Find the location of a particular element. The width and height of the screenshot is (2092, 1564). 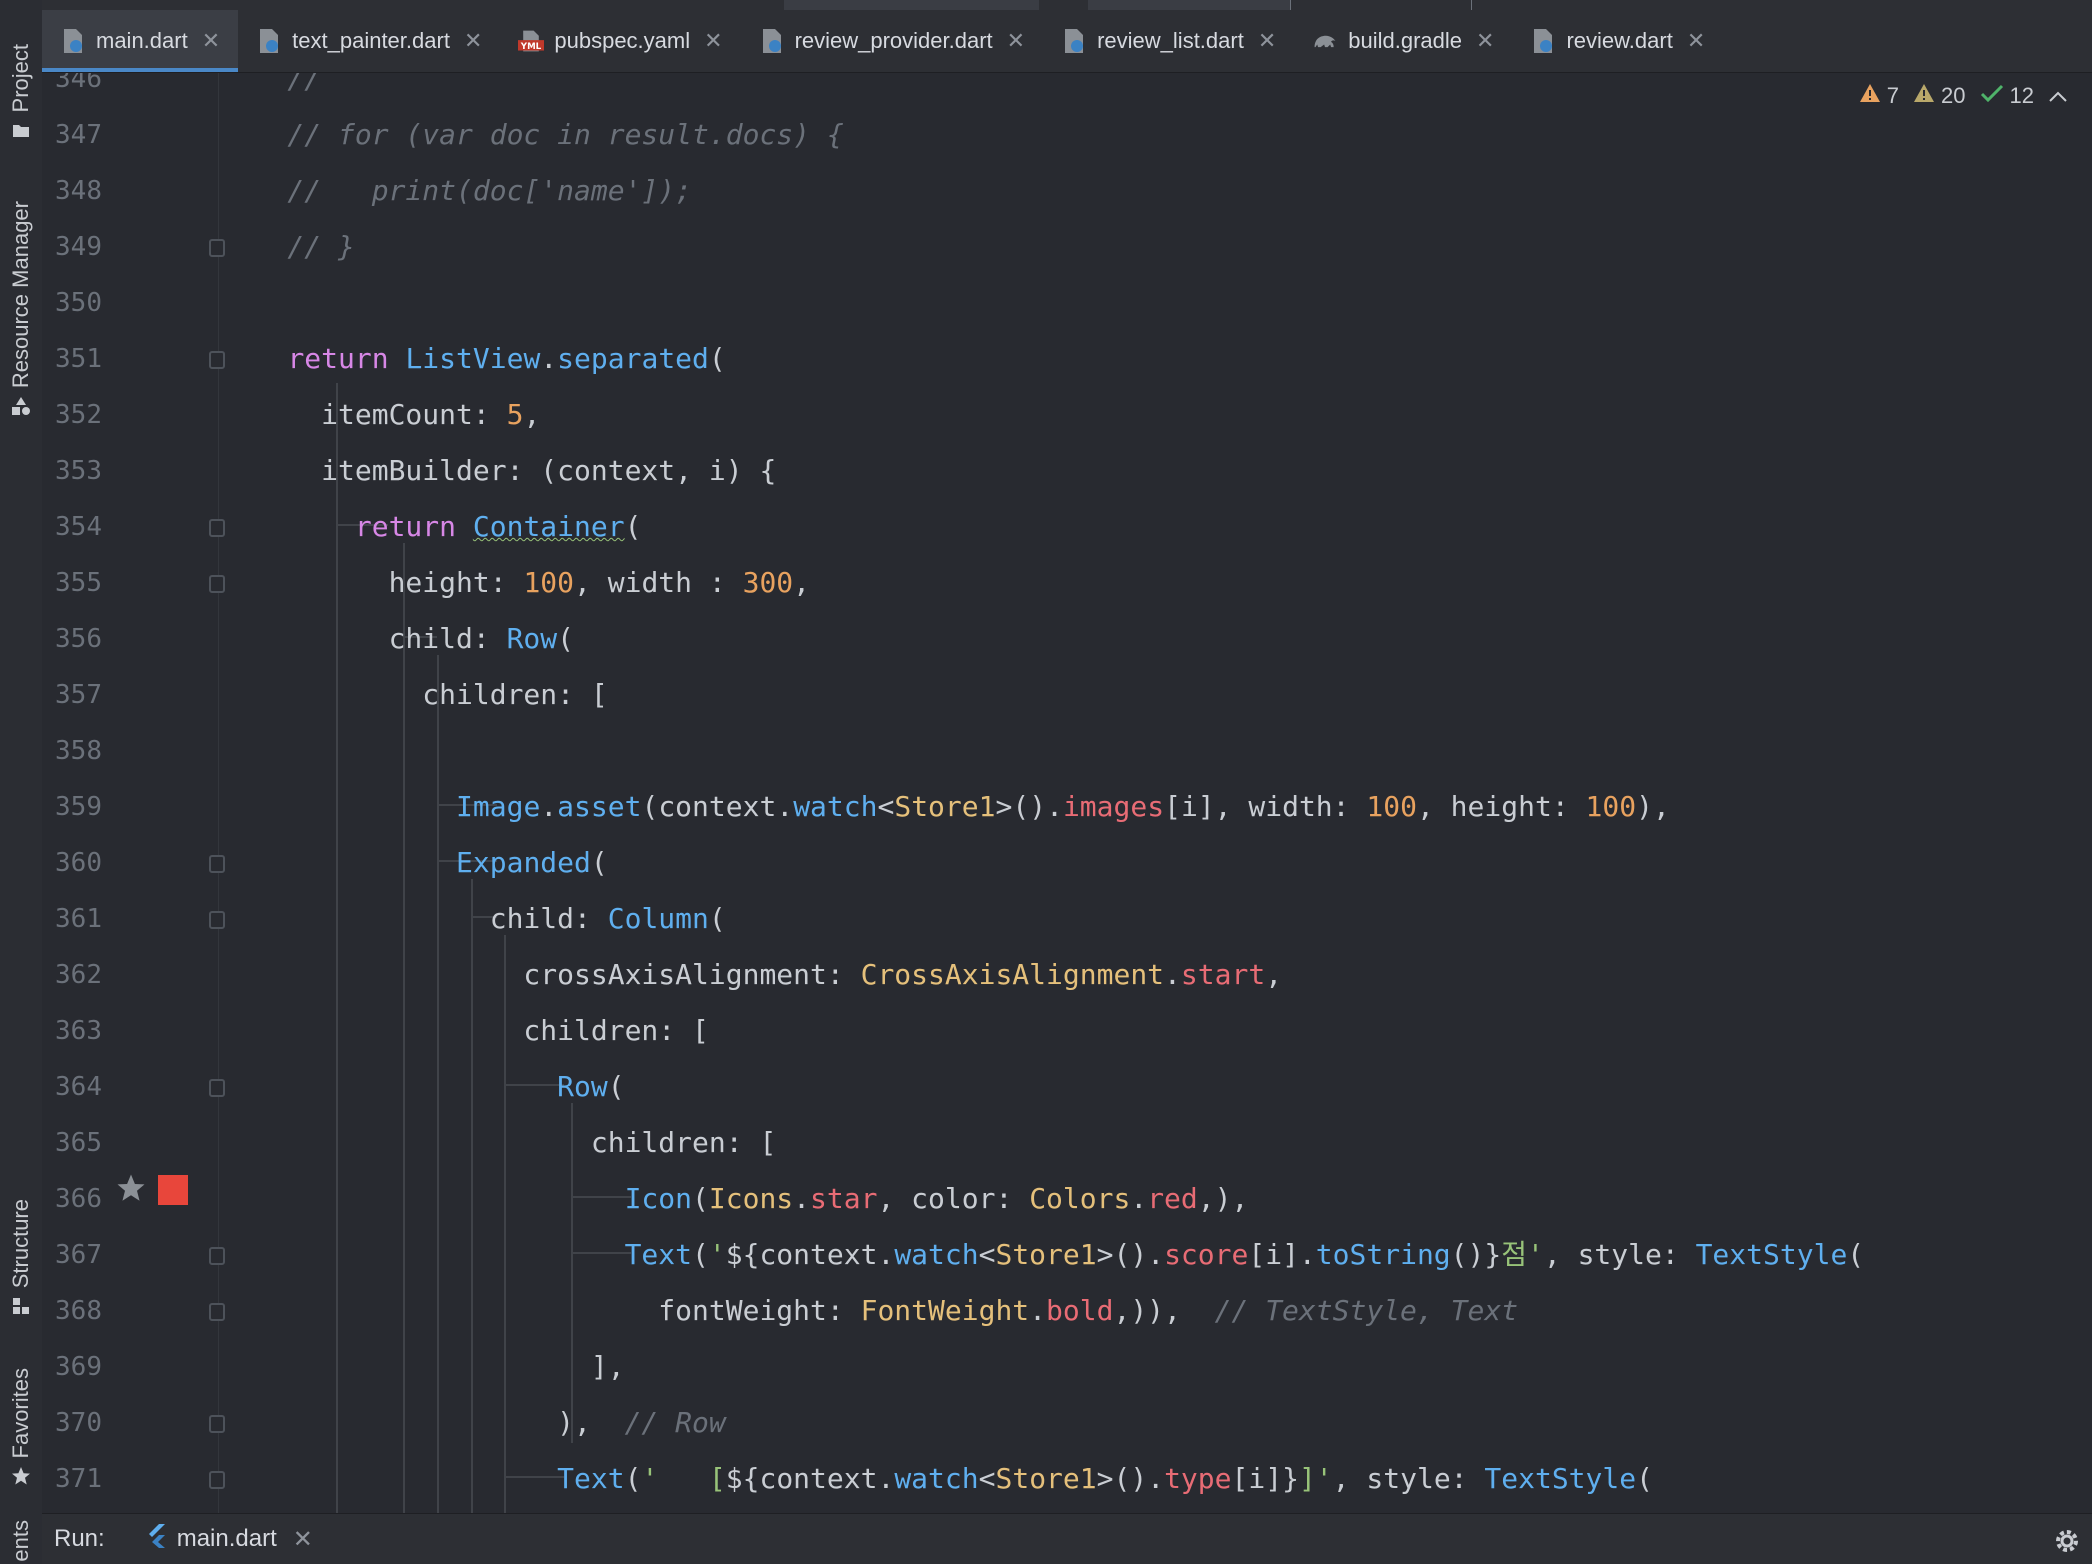

project-label: Project is located at coordinates (20, 77).